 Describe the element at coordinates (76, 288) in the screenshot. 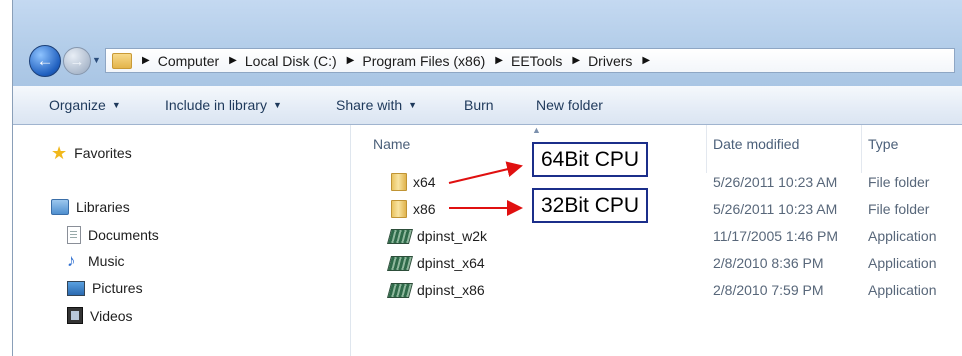

I see `picture-icon` at that location.